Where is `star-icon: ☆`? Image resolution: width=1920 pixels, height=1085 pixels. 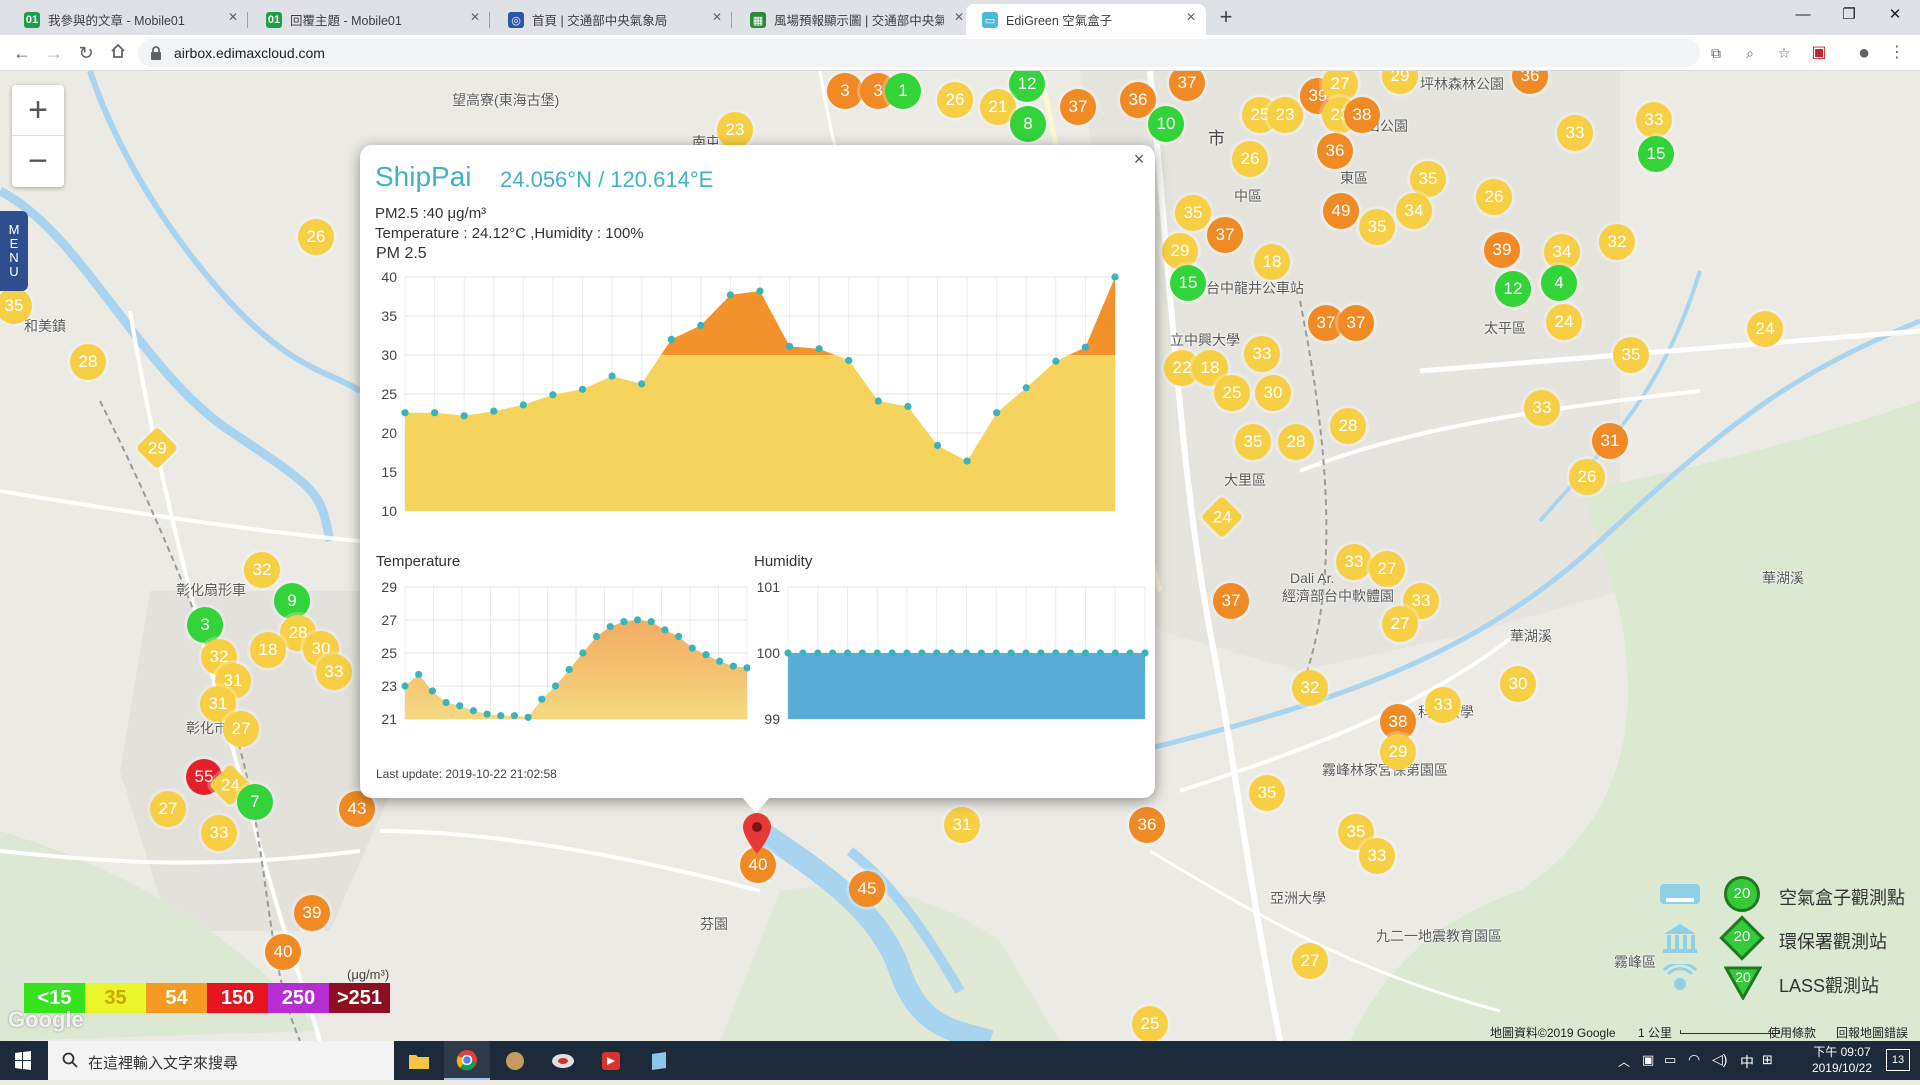
star-icon: ☆ is located at coordinates (1784, 53).